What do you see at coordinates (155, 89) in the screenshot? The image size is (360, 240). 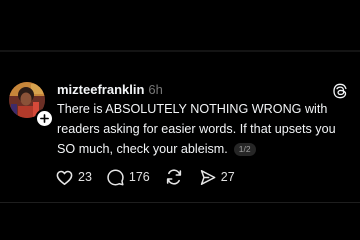 I see `post-time: 6h` at bounding box center [155, 89].